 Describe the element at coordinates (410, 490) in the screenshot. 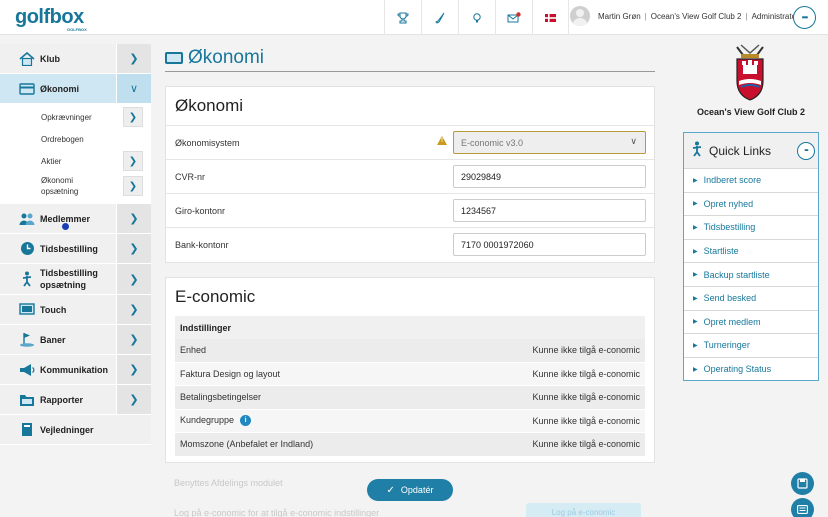

I see `update-button: ✓ Opdatér` at that location.